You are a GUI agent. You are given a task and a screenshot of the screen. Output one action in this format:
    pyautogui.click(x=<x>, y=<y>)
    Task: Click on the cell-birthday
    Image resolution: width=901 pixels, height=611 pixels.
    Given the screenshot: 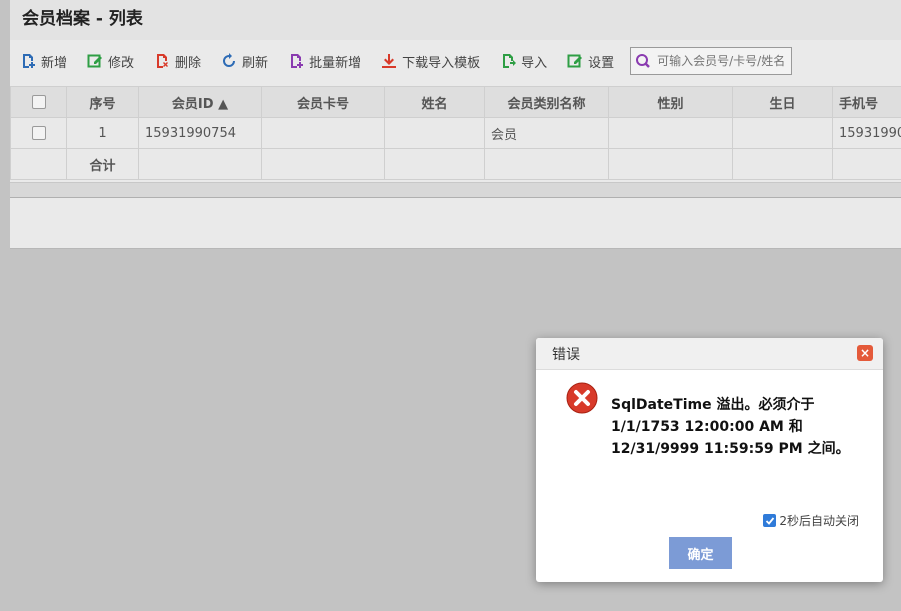 What is the action you would take?
    pyautogui.click(x=782, y=133)
    